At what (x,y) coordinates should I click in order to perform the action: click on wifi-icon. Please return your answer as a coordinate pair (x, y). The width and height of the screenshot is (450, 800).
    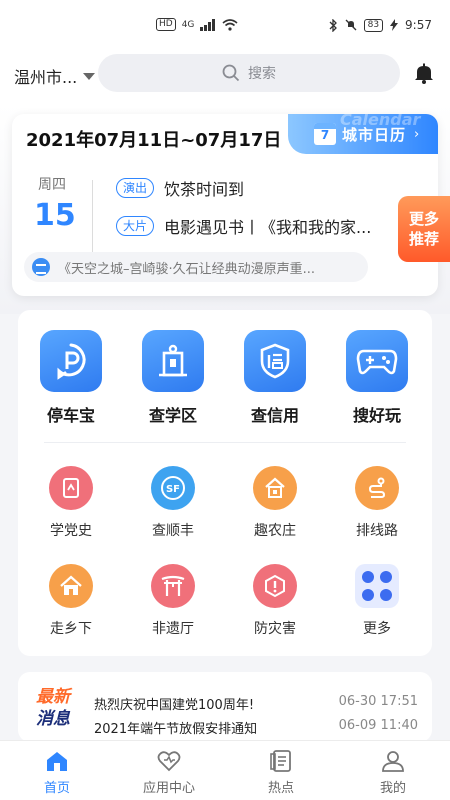
    Looking at the image, I should click on (230, 24).